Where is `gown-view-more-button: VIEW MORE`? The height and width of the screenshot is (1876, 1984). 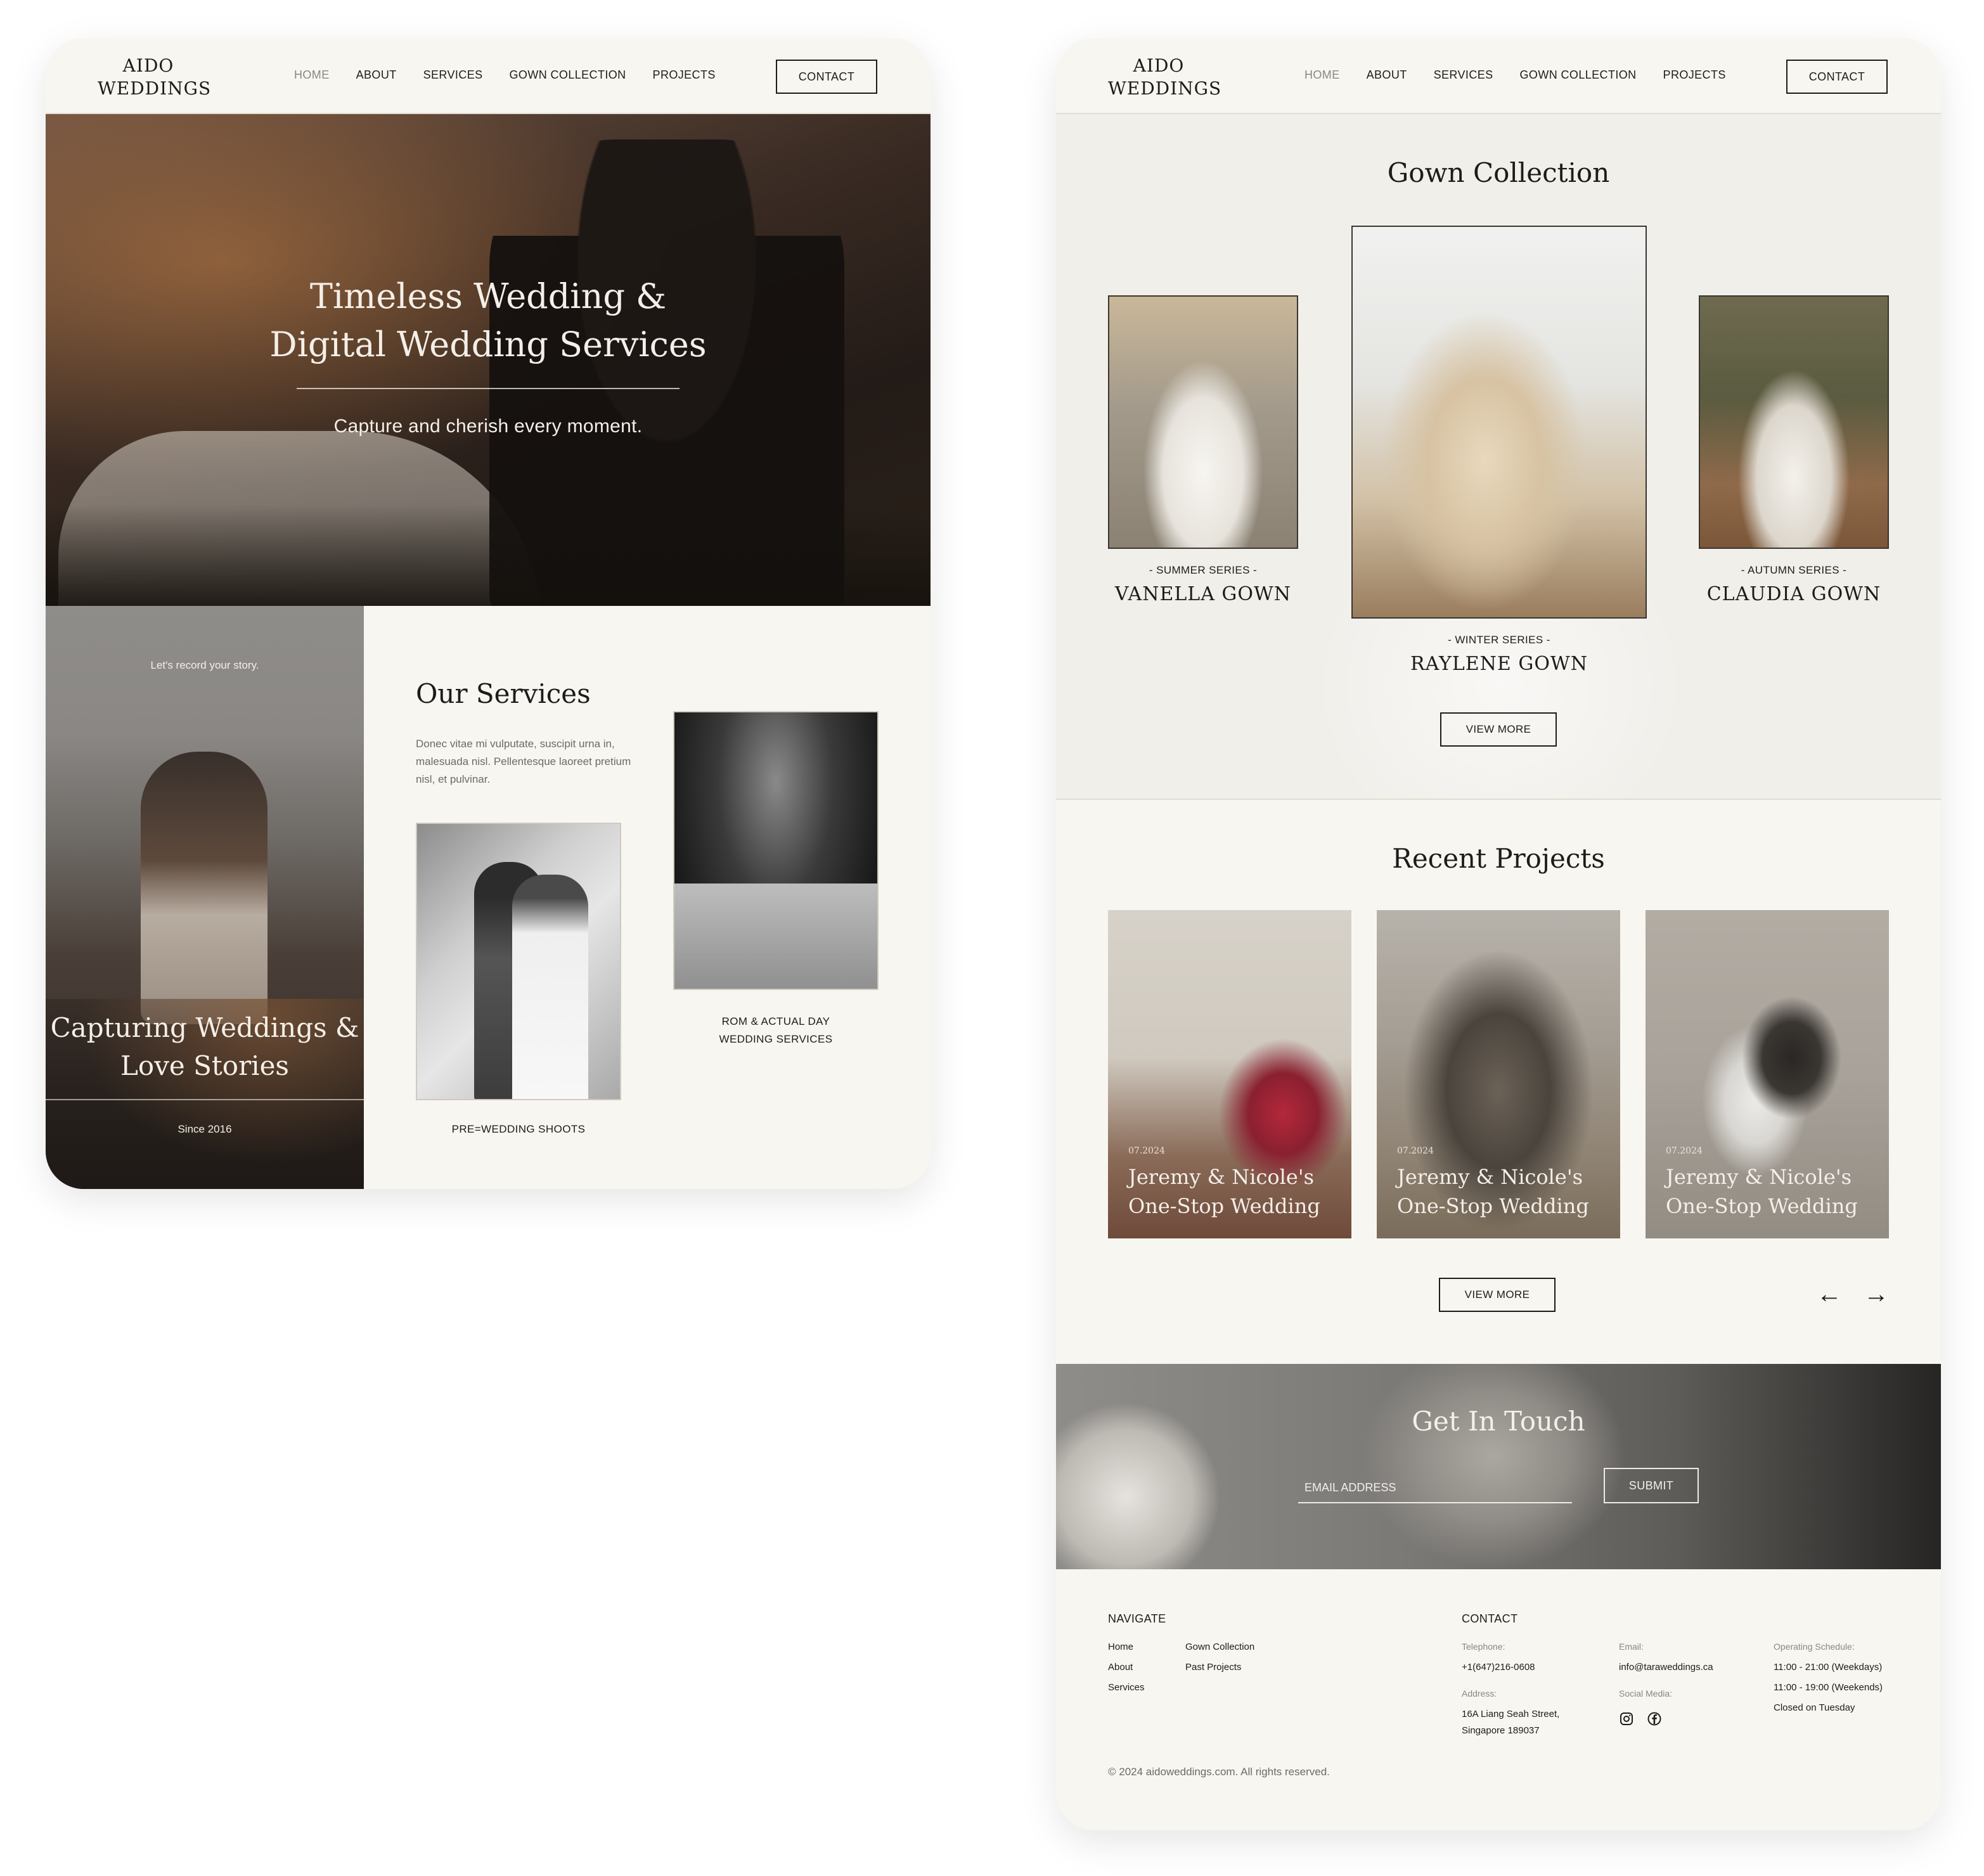 gown-view-more-button: VIEW MORE is located at coordinates (1498, 729).